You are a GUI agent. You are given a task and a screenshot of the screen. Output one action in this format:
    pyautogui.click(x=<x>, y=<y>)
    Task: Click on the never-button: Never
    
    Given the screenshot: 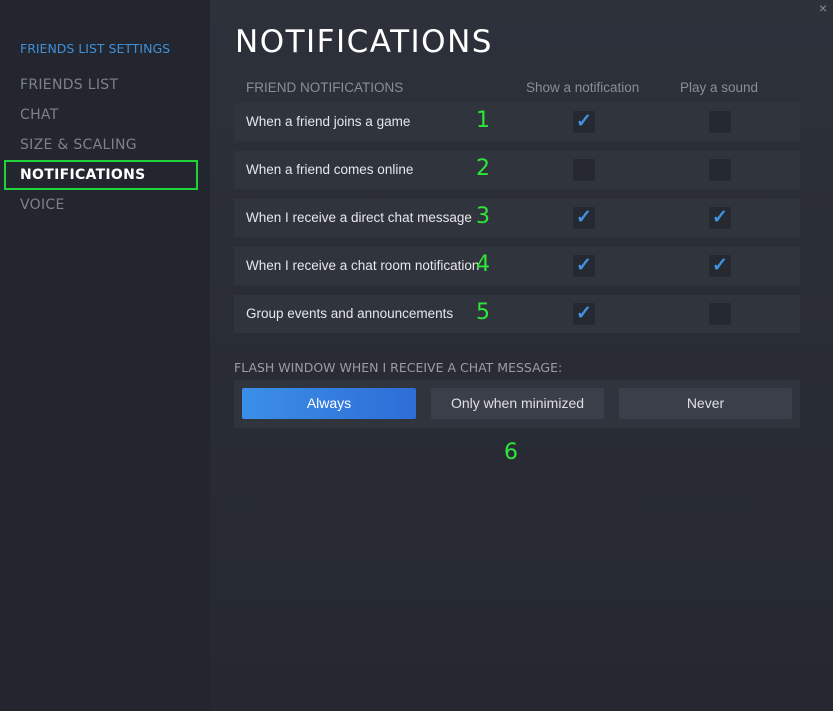 What is the action you would take?
    pyautogui.click(x=705, y=403)
    